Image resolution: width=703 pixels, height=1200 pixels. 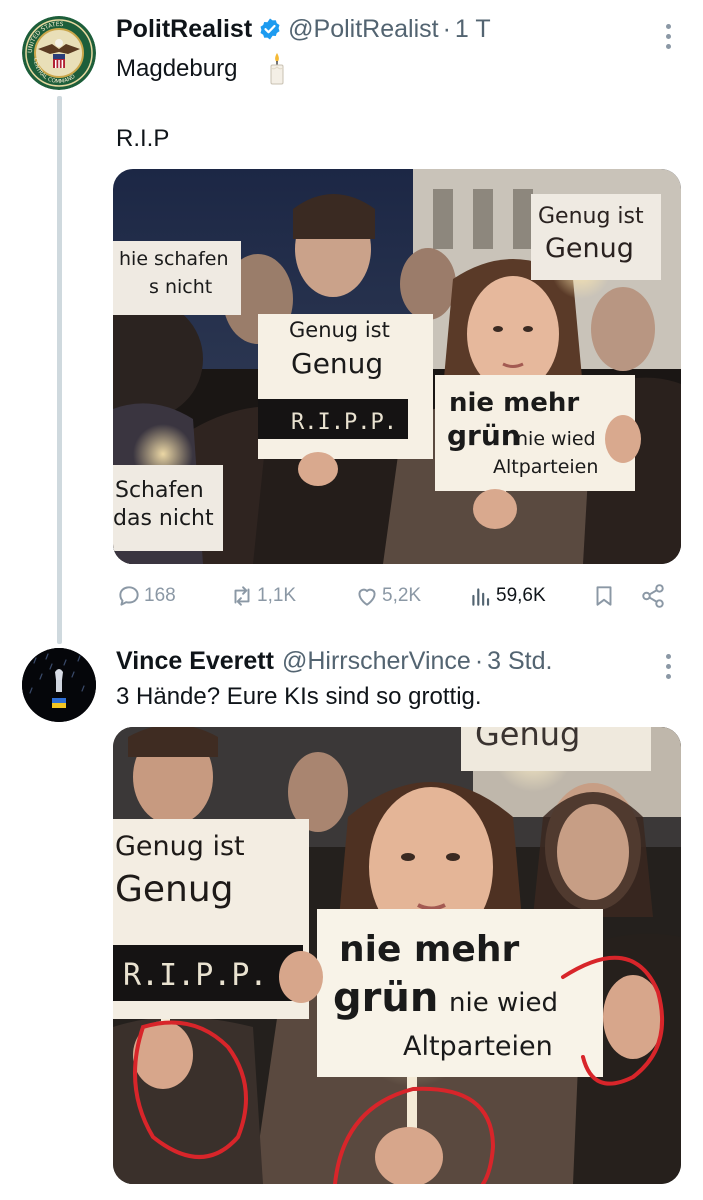 I want to click on sign-text: das nicht, so click(x=163, y=518).